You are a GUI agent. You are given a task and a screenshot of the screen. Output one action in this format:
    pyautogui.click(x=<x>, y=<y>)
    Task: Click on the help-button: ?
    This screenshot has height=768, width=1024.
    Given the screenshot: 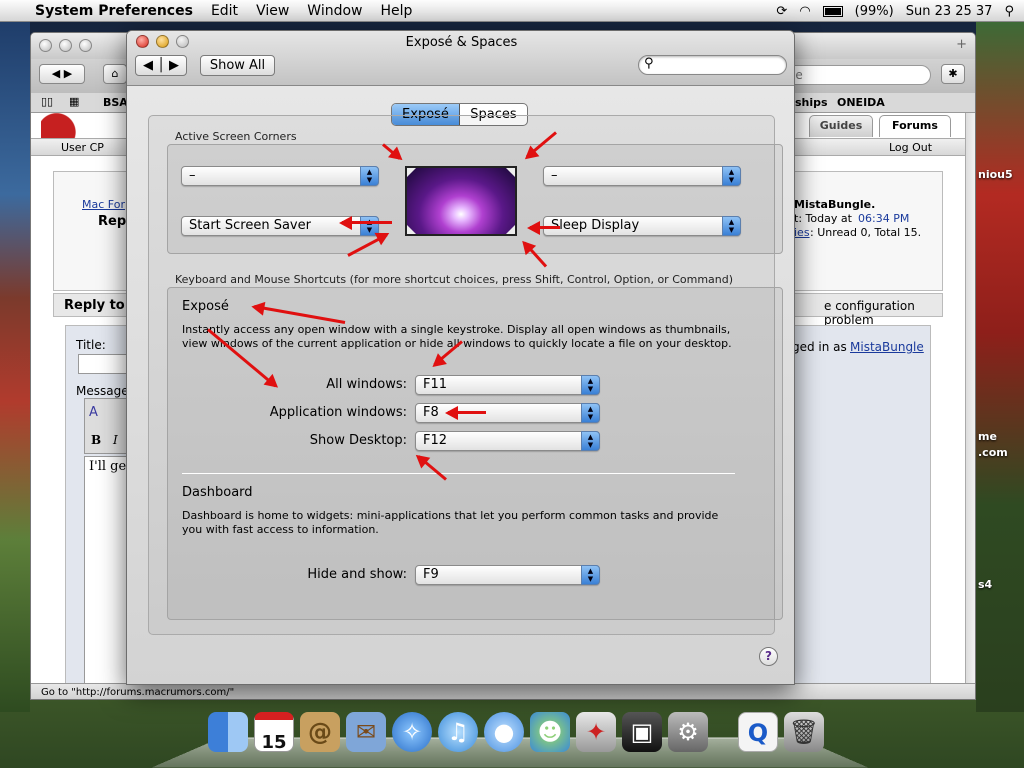 What is the action you would take?
    pyautogui.click(x=768, y=656)
    